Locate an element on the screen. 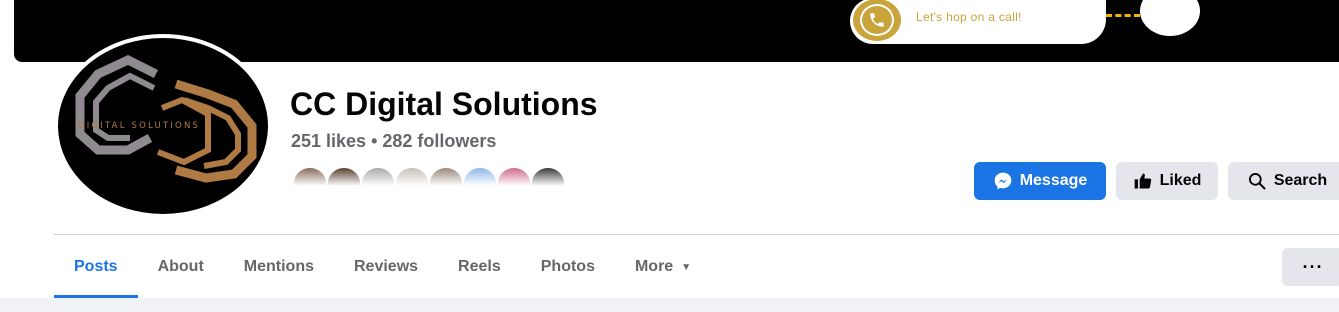 The image size is (1339, 312). liked-button-label: Liked is located at coordinates (1180, 180).